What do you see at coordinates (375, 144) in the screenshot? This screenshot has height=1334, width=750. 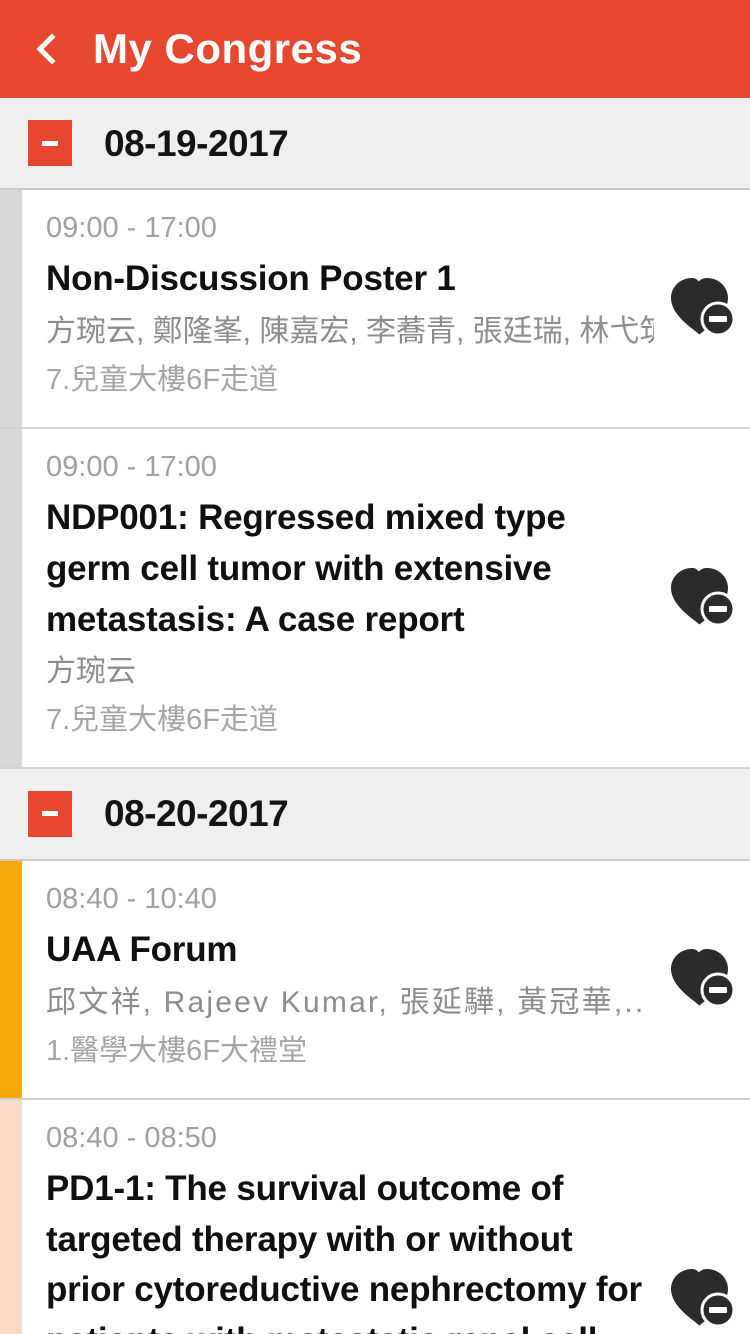 I see `date-header-0: 08-19-2017` at bounding box center [375, 144].